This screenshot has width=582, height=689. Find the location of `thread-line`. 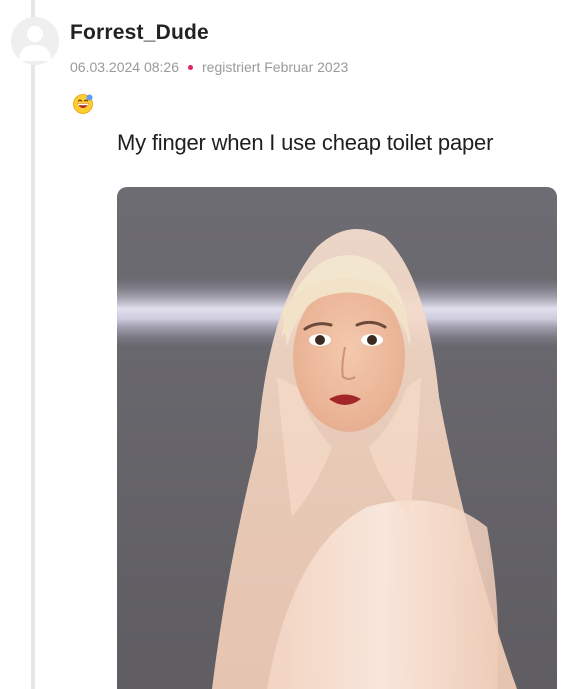

thread-line is located at coordinates (33, 344).